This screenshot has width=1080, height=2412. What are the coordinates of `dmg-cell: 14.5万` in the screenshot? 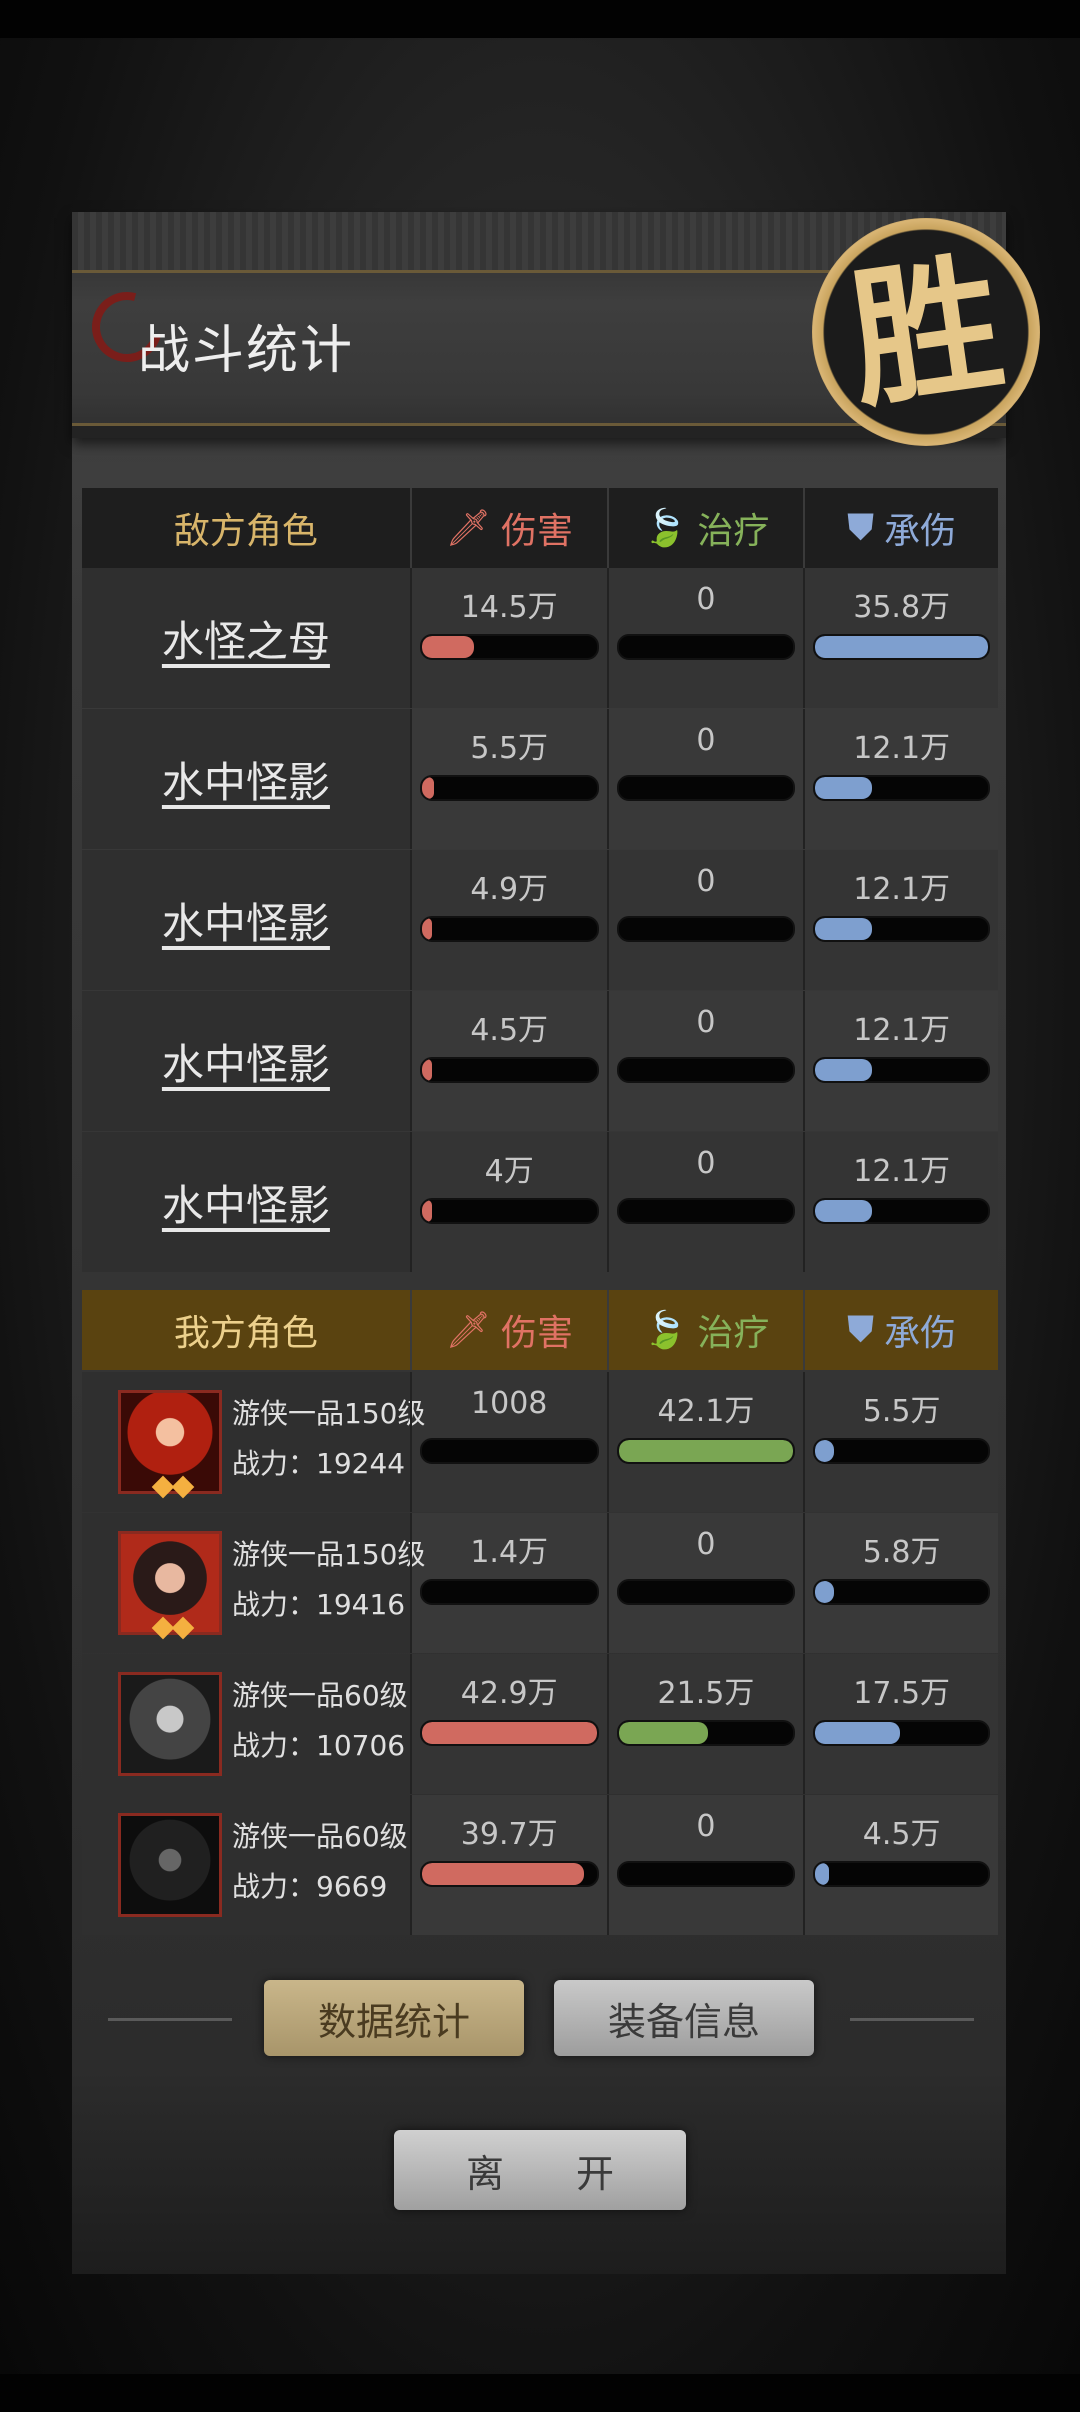 It's located at (508, 638).